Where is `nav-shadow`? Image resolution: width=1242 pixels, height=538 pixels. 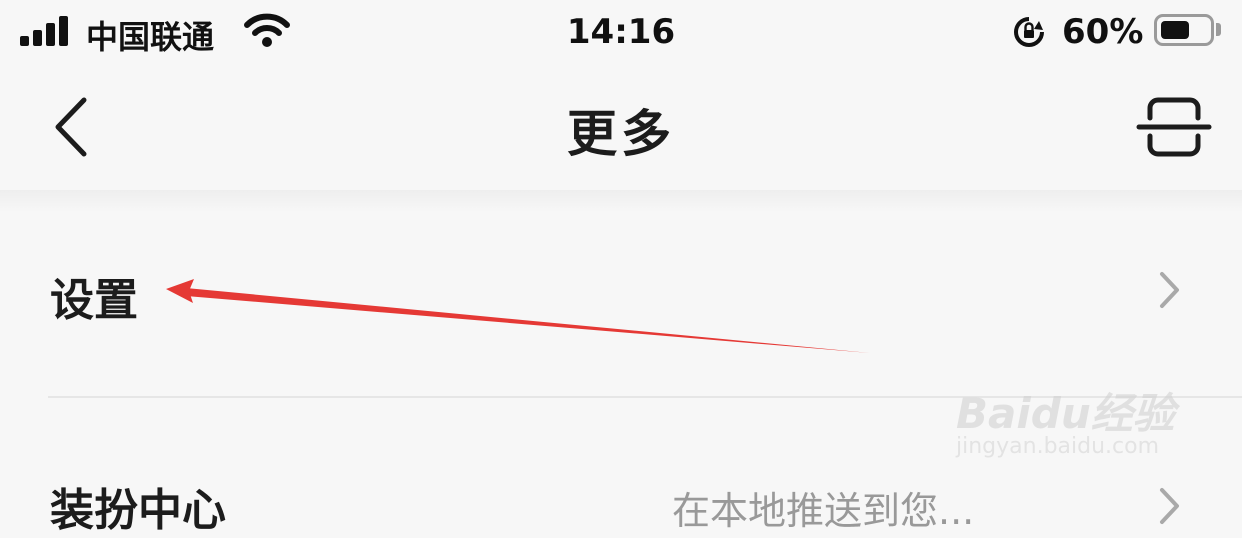
nav-shadow is located at coordinates (621, 201).